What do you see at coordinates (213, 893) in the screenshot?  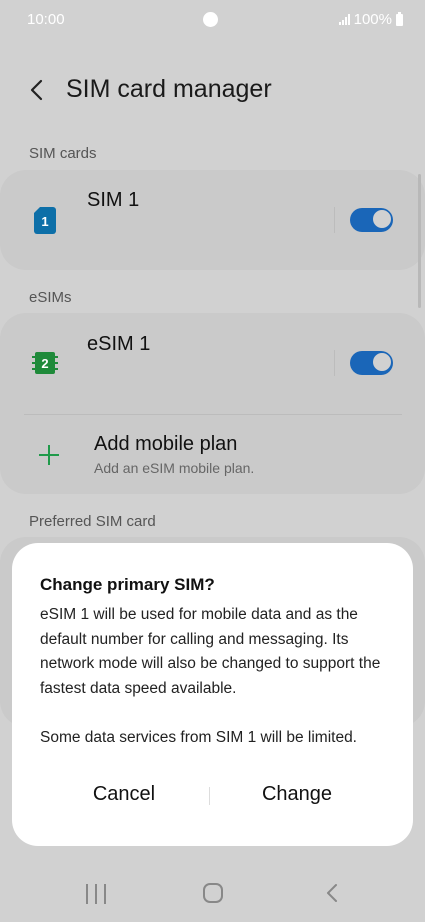 I see `home-icon` at bounding box center [213, 893].